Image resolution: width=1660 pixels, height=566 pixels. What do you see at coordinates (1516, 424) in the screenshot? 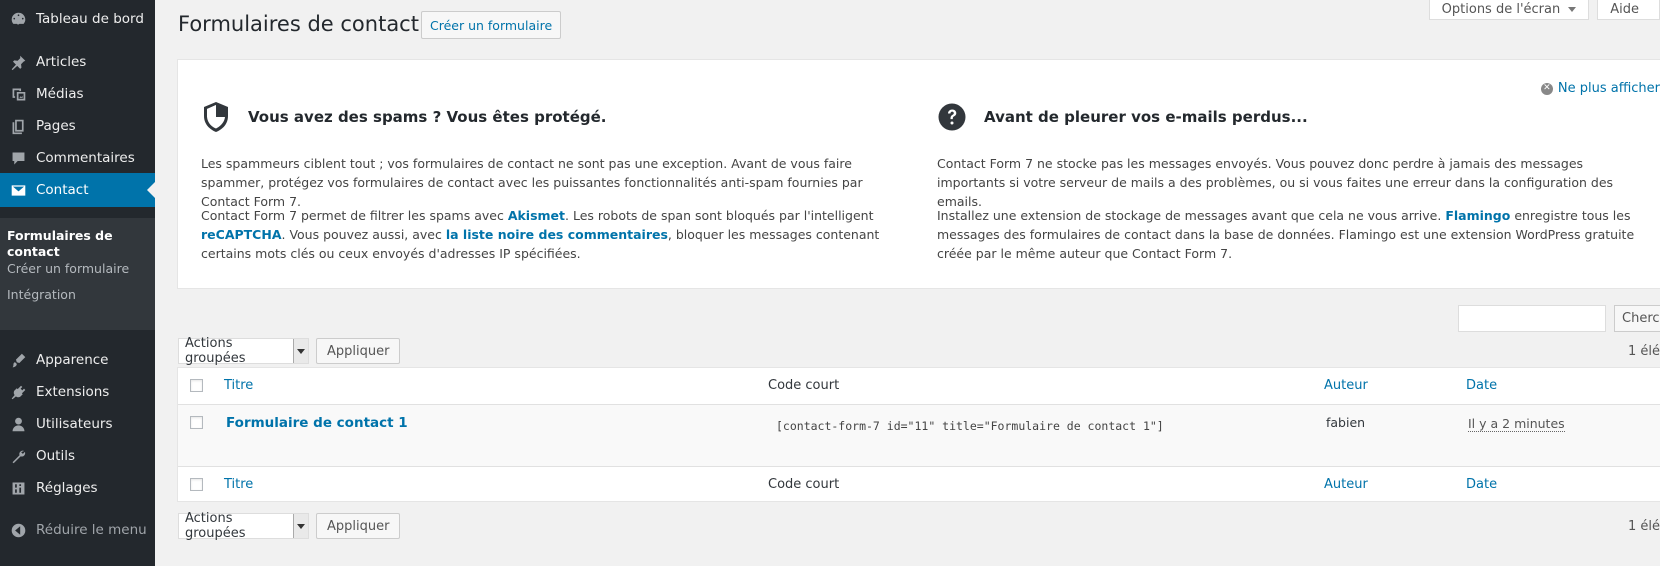
I see `form-date: Il y a 2 minutes` at bounding box center [1516, 424].